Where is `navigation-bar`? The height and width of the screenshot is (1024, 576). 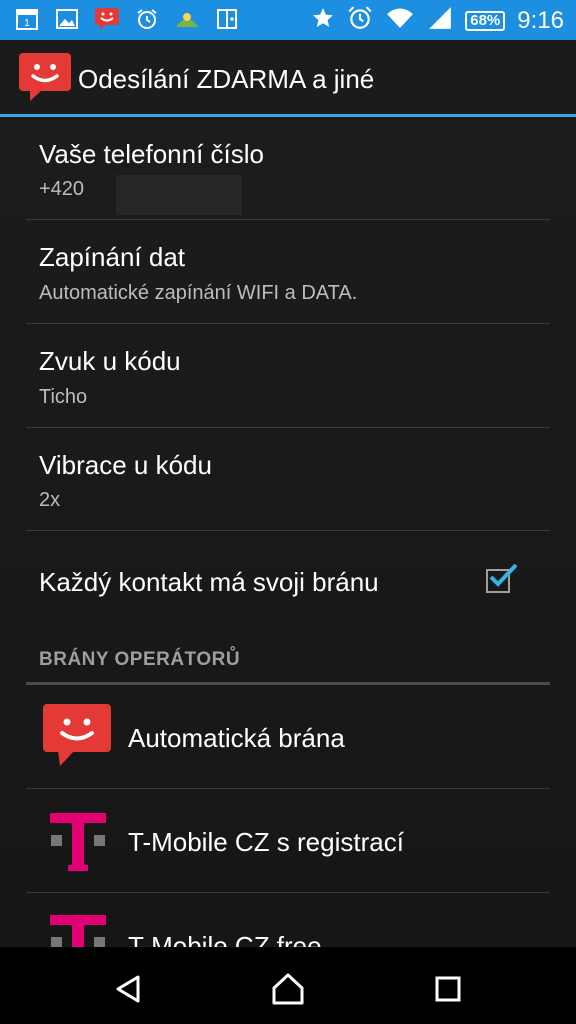
navigation-bar is located at coordinates (288, 985).